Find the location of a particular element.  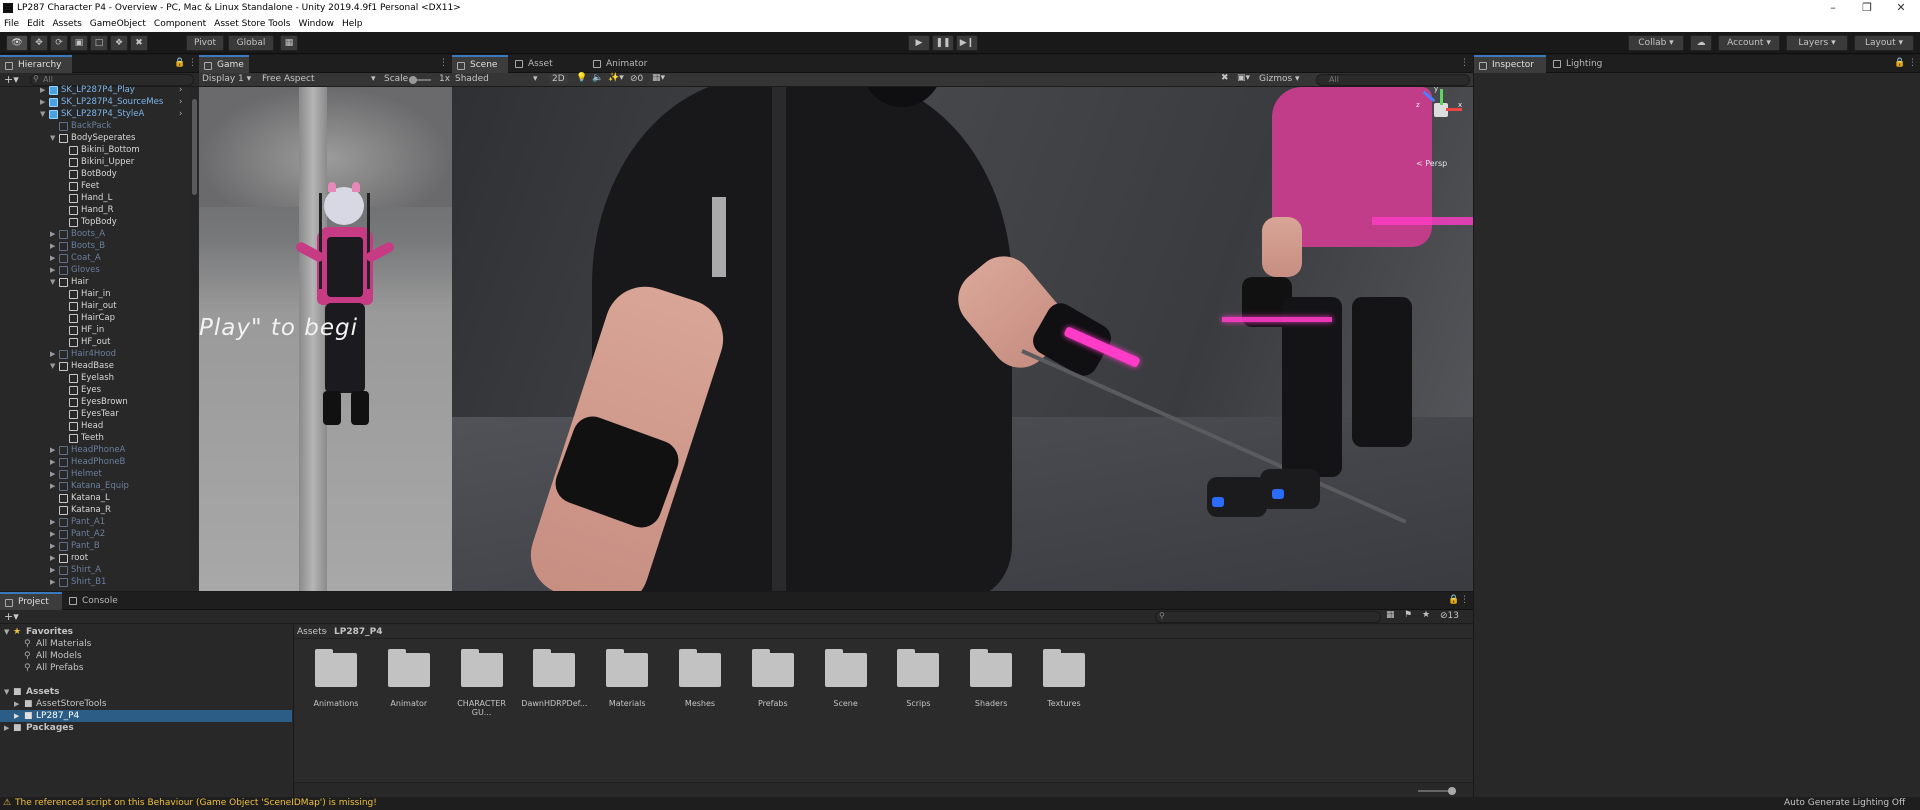

scale-slider is located at coordinates (420, 80).